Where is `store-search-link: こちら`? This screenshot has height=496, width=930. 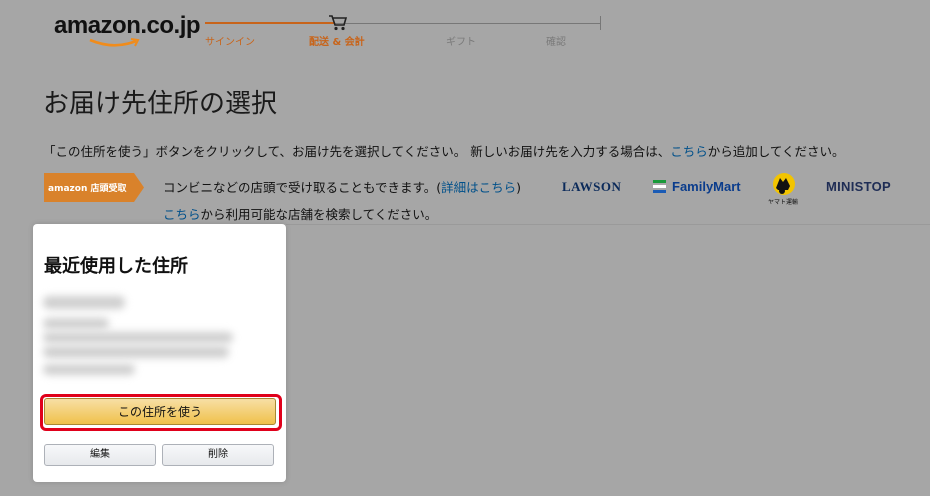
store-search-link: こちら is located at coordinates (182, 214).